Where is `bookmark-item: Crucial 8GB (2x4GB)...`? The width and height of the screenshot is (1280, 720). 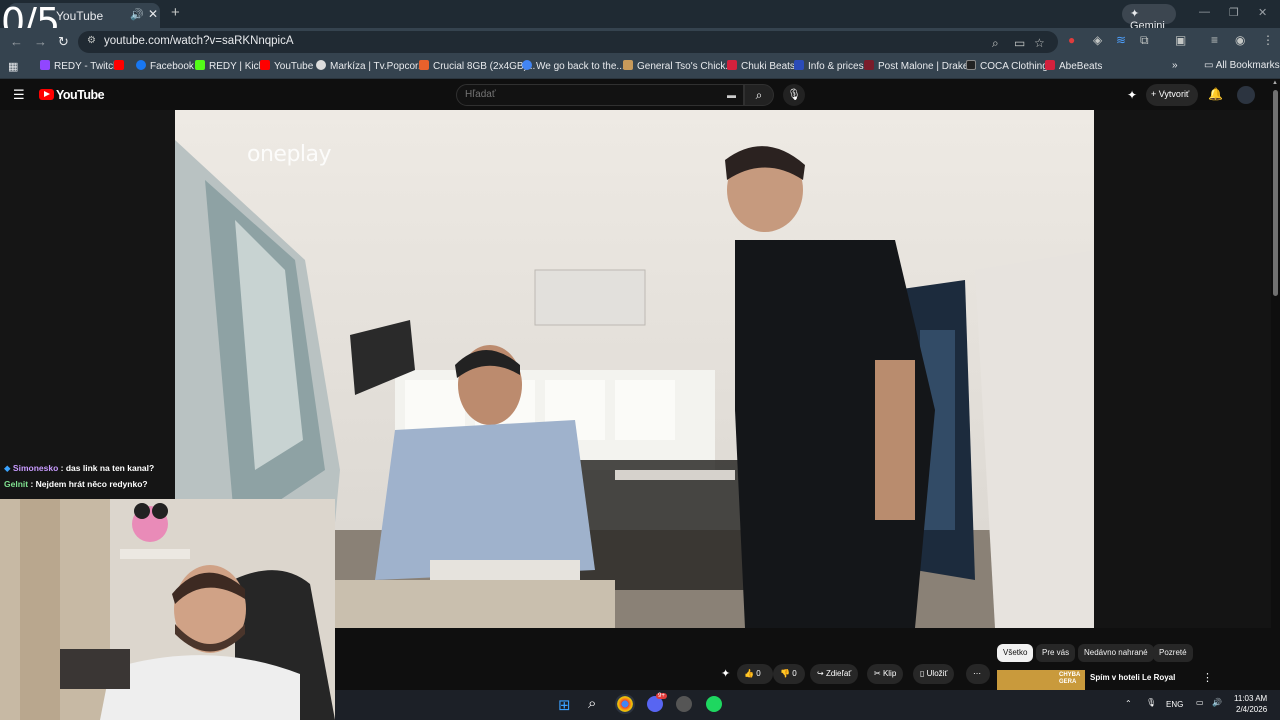
bookmark-item: Crucial 8GB (2x4GB)... is located at coordinates (477, 66).